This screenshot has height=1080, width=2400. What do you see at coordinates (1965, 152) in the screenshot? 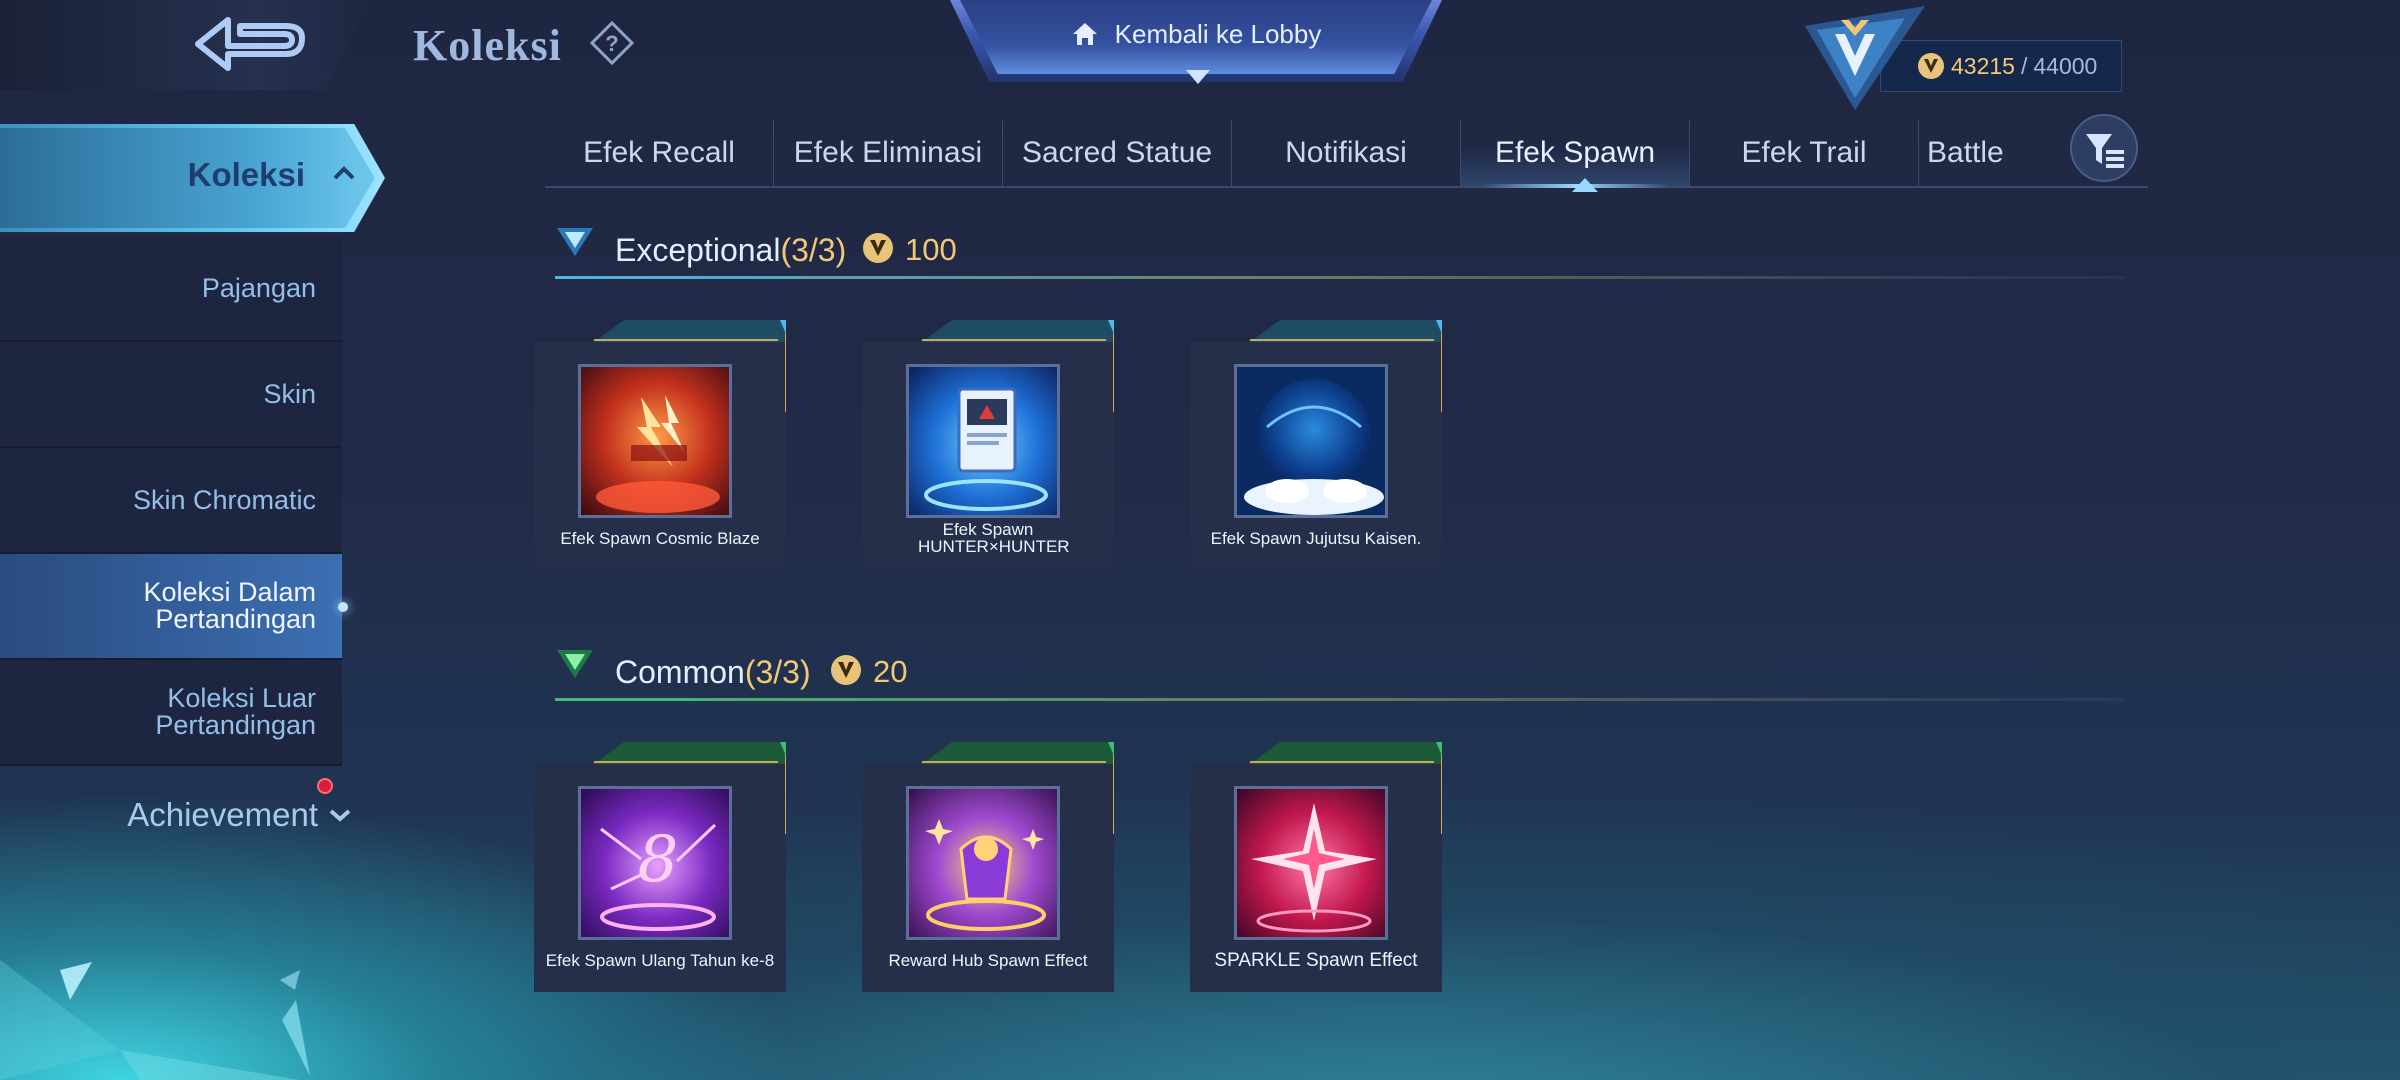
I see `tab-label: Battle` at bounding box center [1965, 152].